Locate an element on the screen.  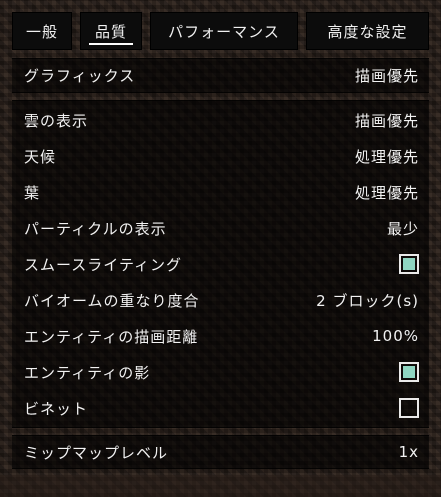
graphics-setting-row: グラフィックス 描画優先 is located at coordinates (221, 75).